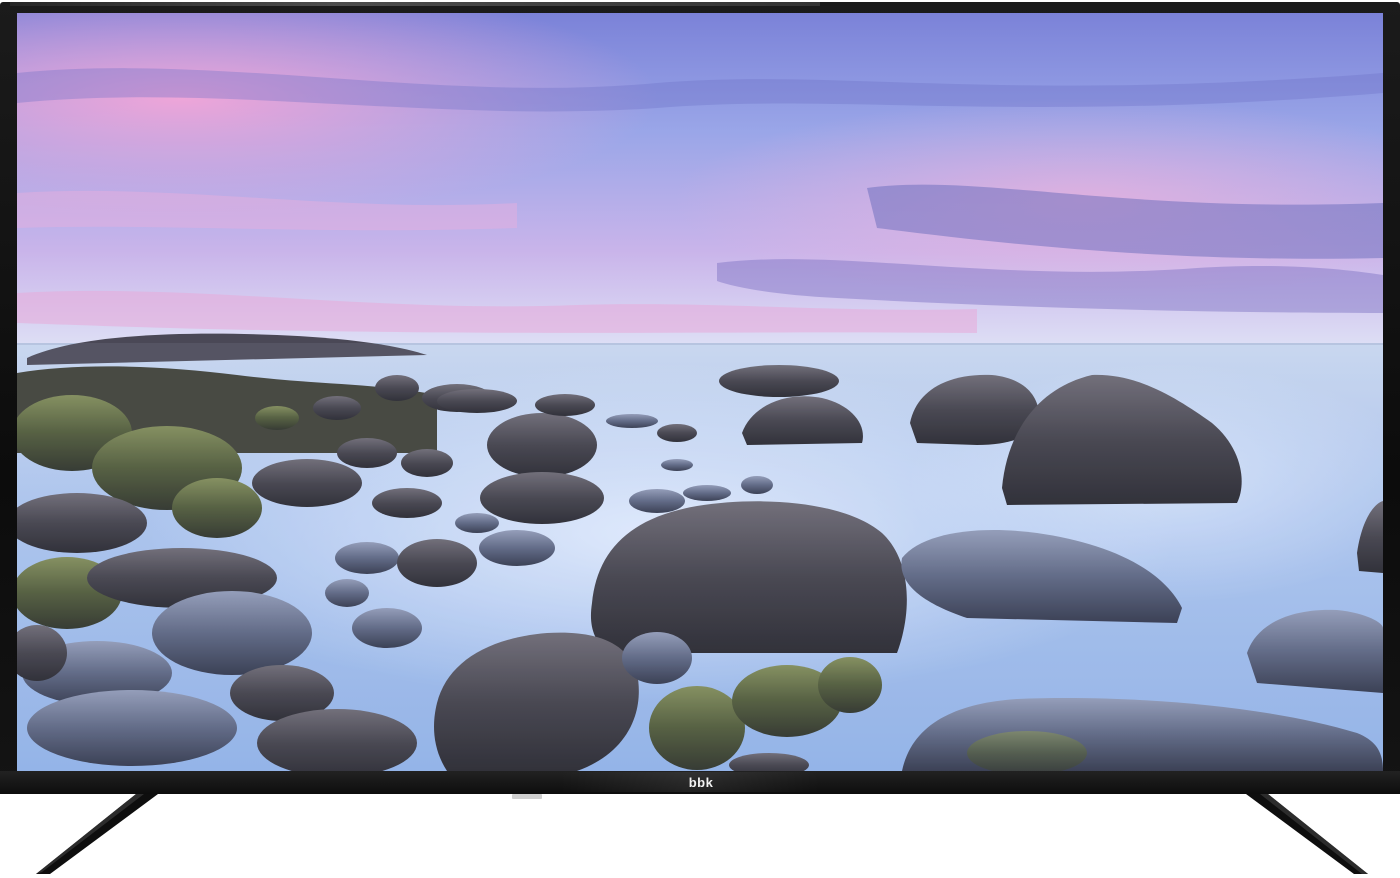 This screenshot has height=878, width=1400. Describe the element at coordinates (97, 834) in the screenshot. I see `stand-left-leg` at that location.